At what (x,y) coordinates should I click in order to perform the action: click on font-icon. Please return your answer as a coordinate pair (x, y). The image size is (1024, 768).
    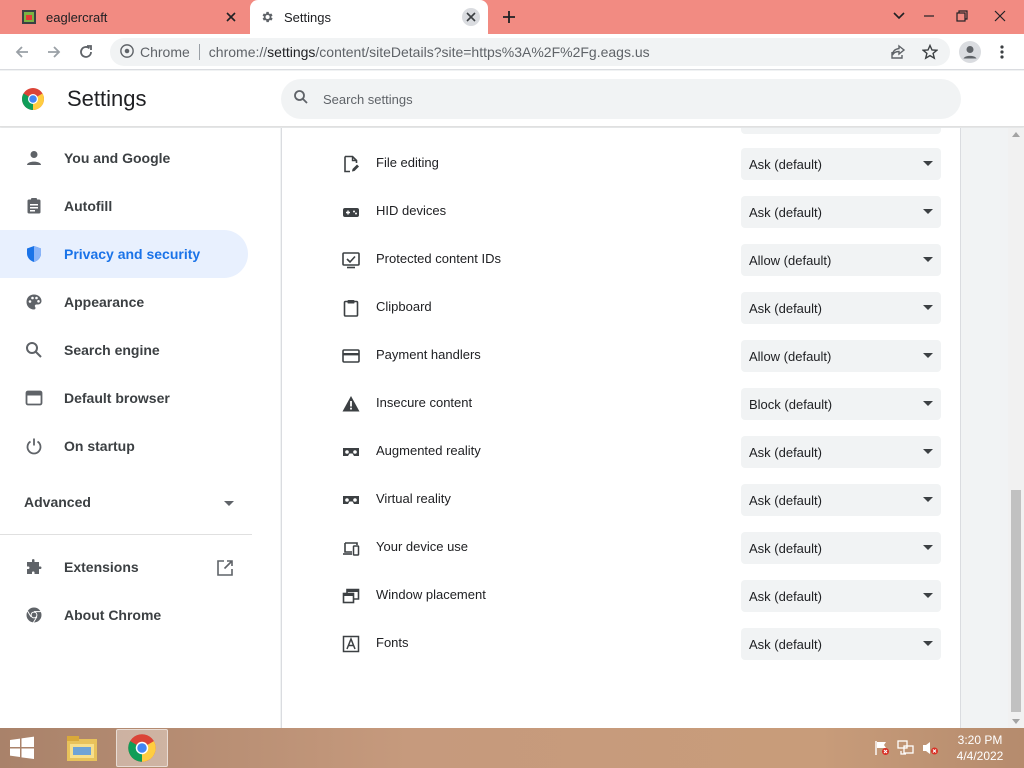
    Looking at the image, I should click on (351, 644).